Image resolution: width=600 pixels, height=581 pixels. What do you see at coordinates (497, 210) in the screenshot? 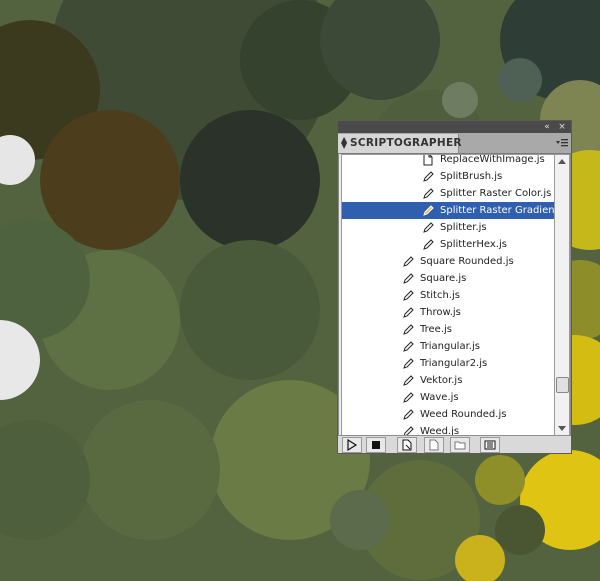
I see `list-item-label: Splitter Raster Gradient.js` at bounding box center [497, 210].